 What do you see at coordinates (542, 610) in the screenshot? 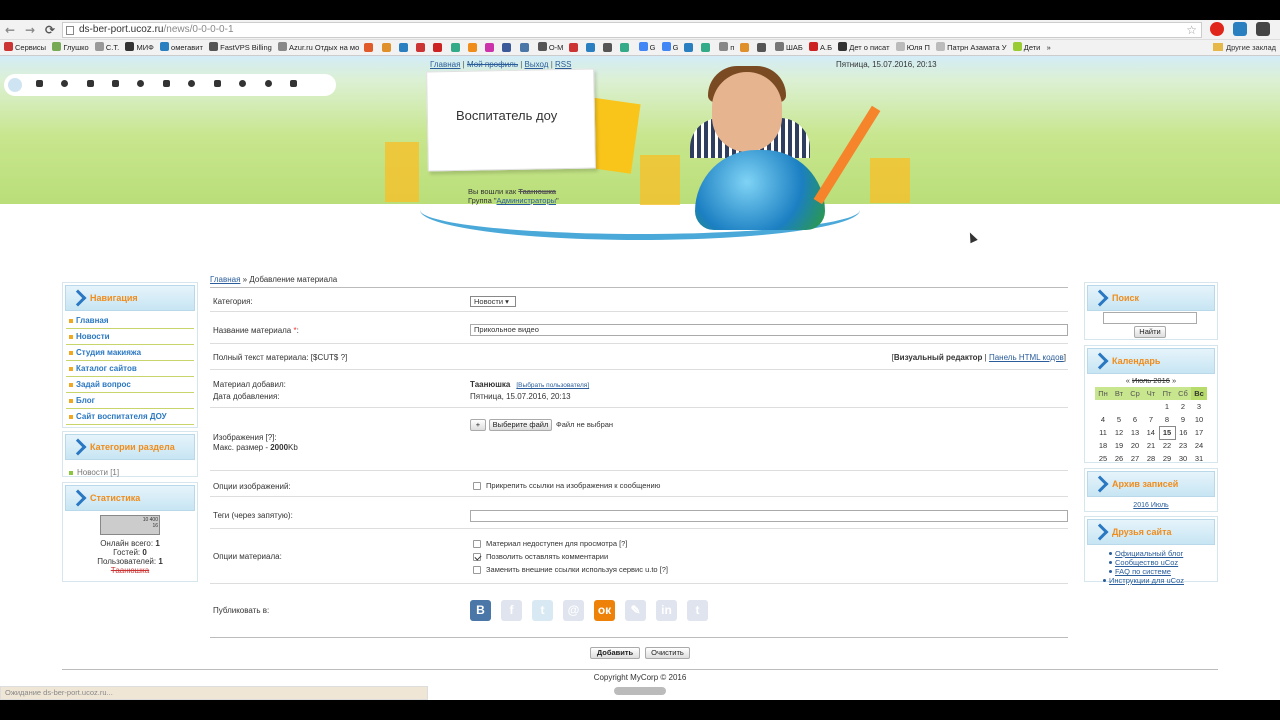
I see `twitter-icon: t` at bounding box center [542, 610].